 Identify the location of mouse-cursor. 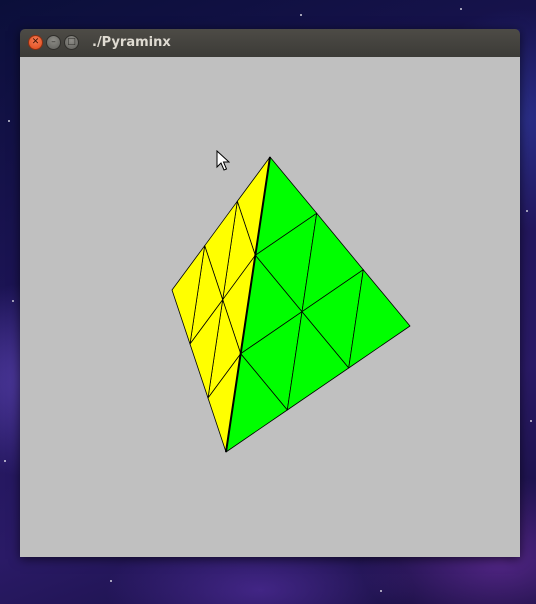
(223, 162).